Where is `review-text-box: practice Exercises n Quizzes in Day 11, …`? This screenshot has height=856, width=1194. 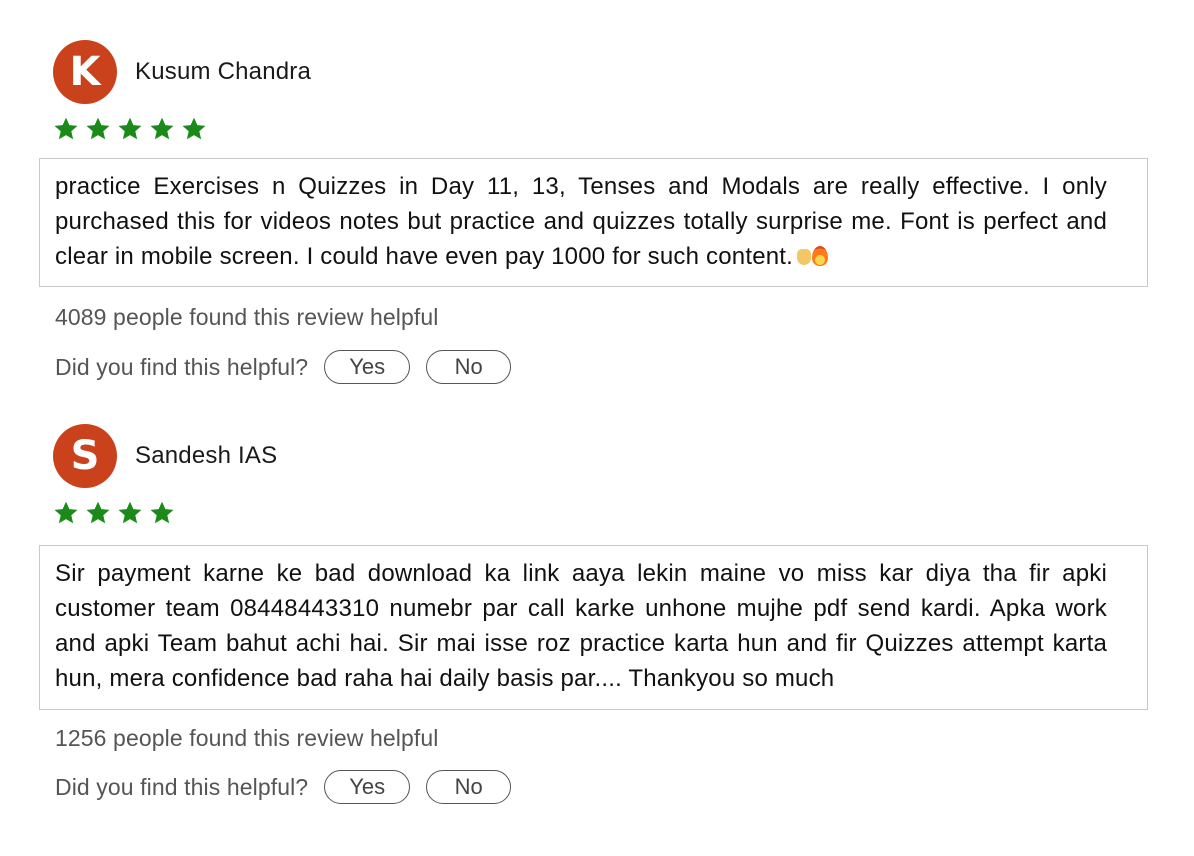 review-text-box: practice Exercises n Quizzes in Day 11, … is located at coordinates (593, 222).